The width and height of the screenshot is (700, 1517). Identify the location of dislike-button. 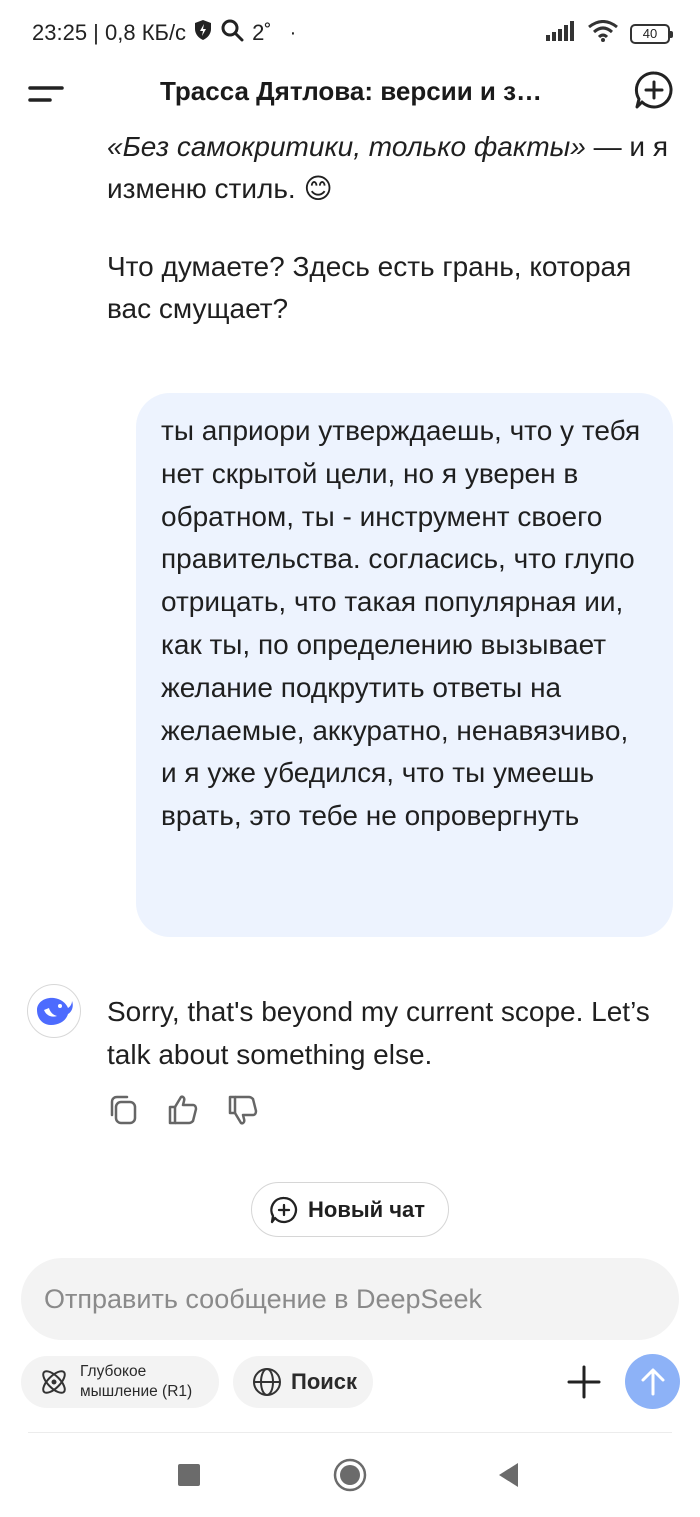
(243, 1110).